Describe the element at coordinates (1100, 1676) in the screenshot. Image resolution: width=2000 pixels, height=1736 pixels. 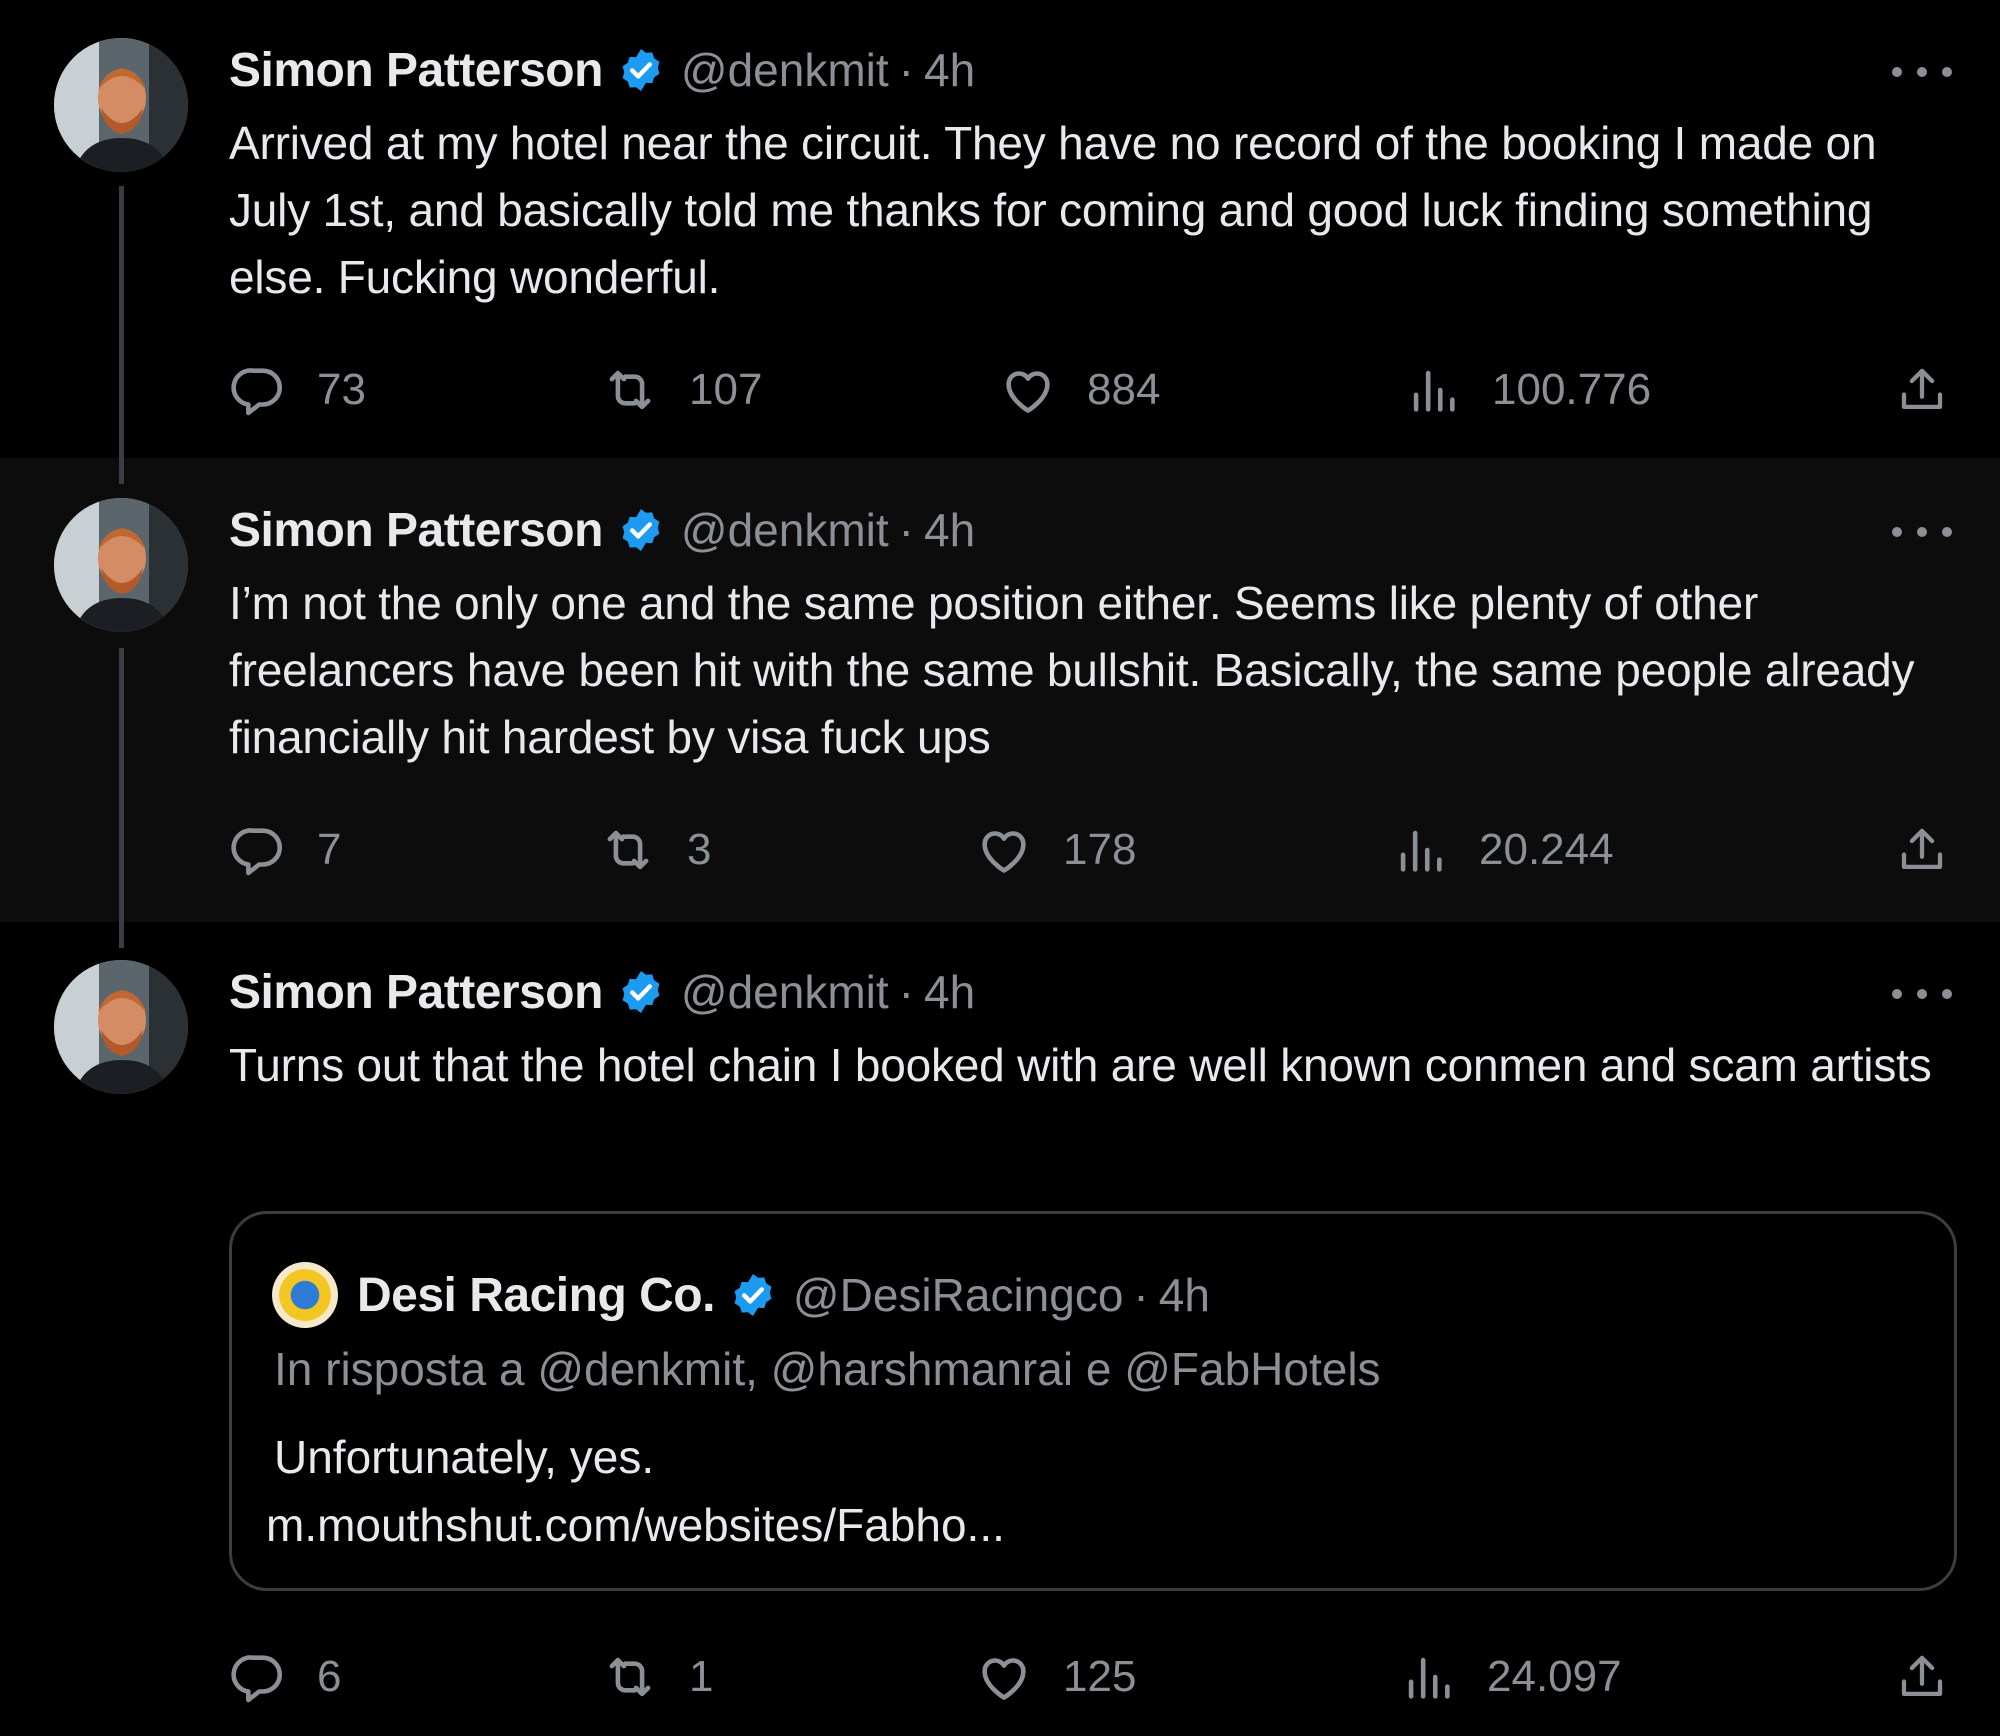
I see `like-count: 125` at that location.